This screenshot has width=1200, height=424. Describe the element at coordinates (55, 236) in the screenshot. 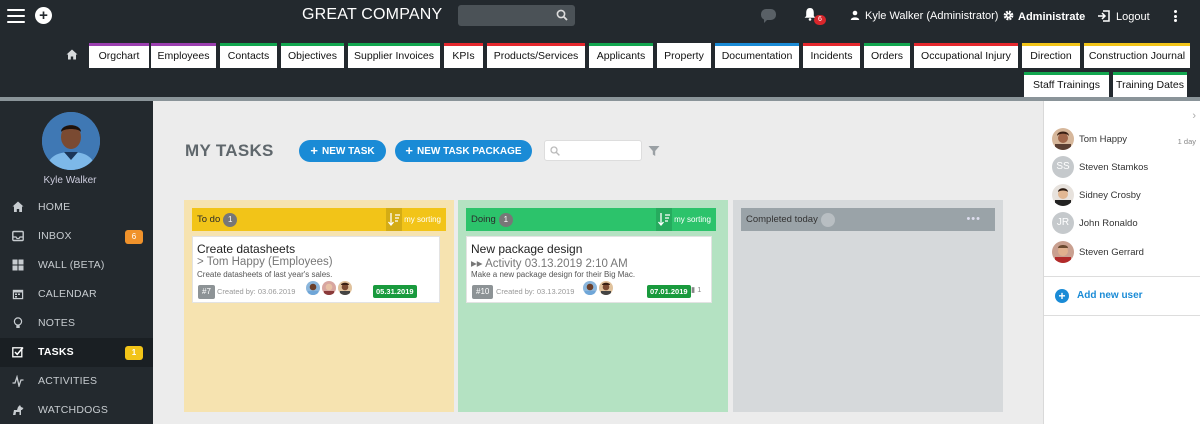

I see `sidebar-item-label: INBOX` at that location.